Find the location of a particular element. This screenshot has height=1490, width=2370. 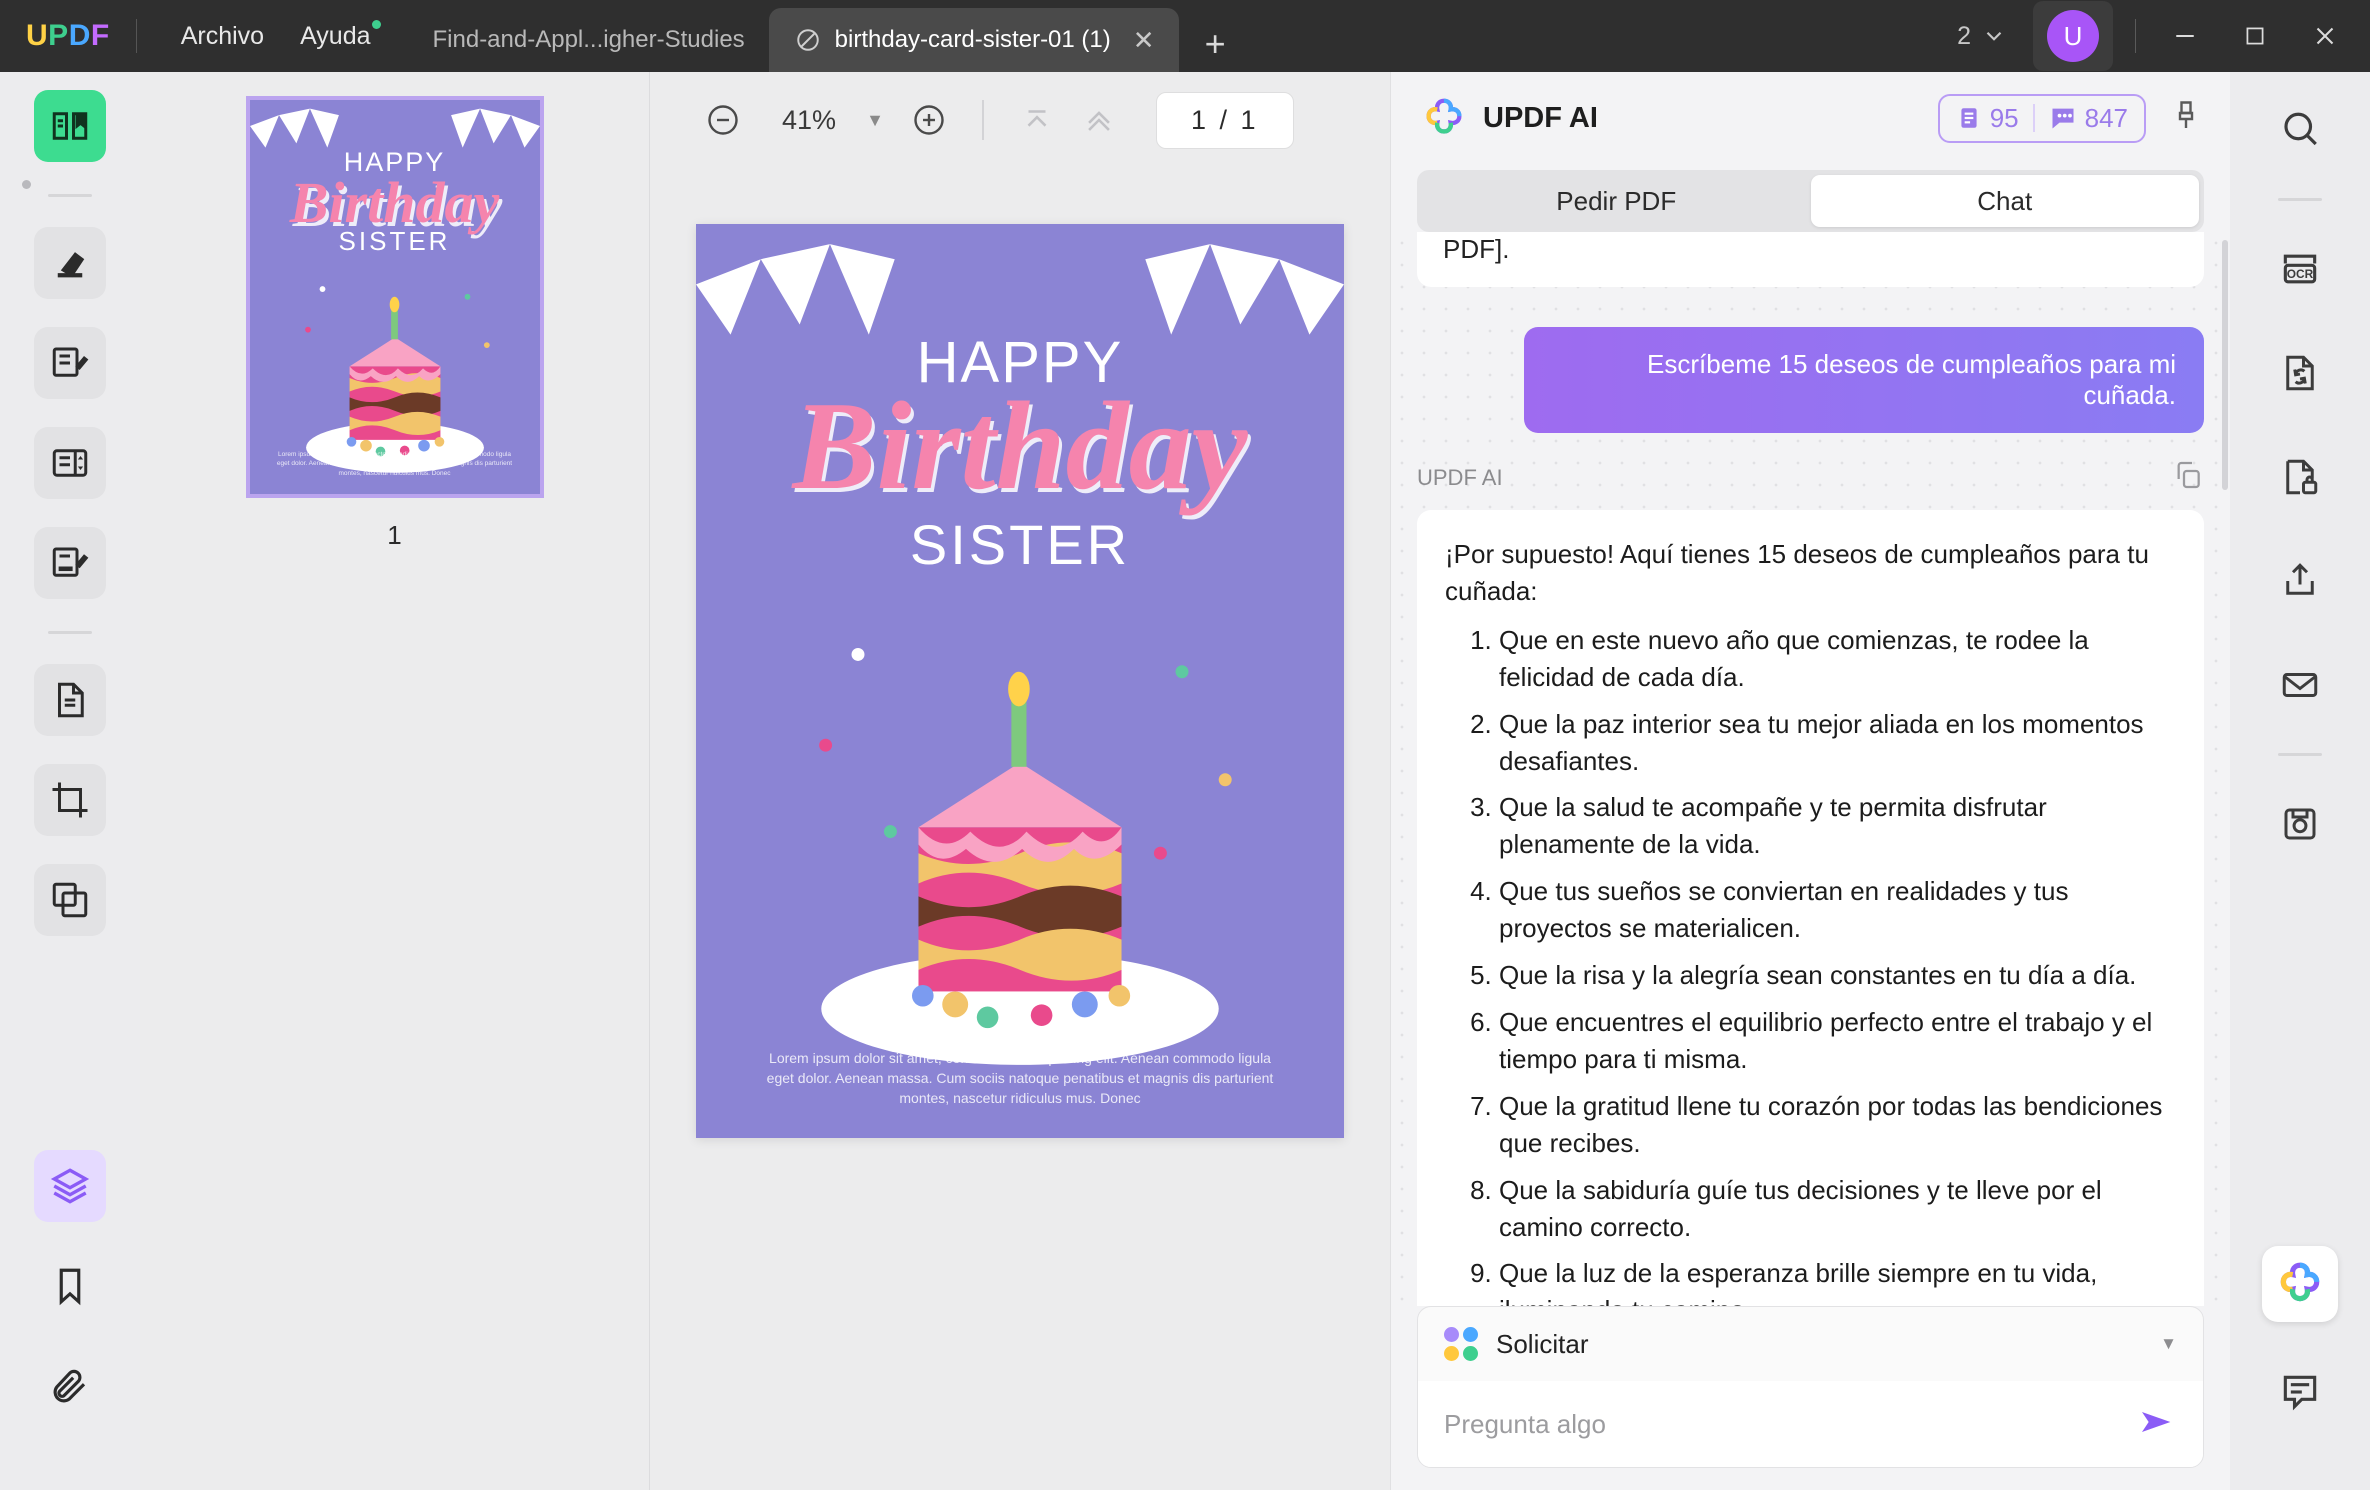

copy-button is located at coordinates (2188, 477).